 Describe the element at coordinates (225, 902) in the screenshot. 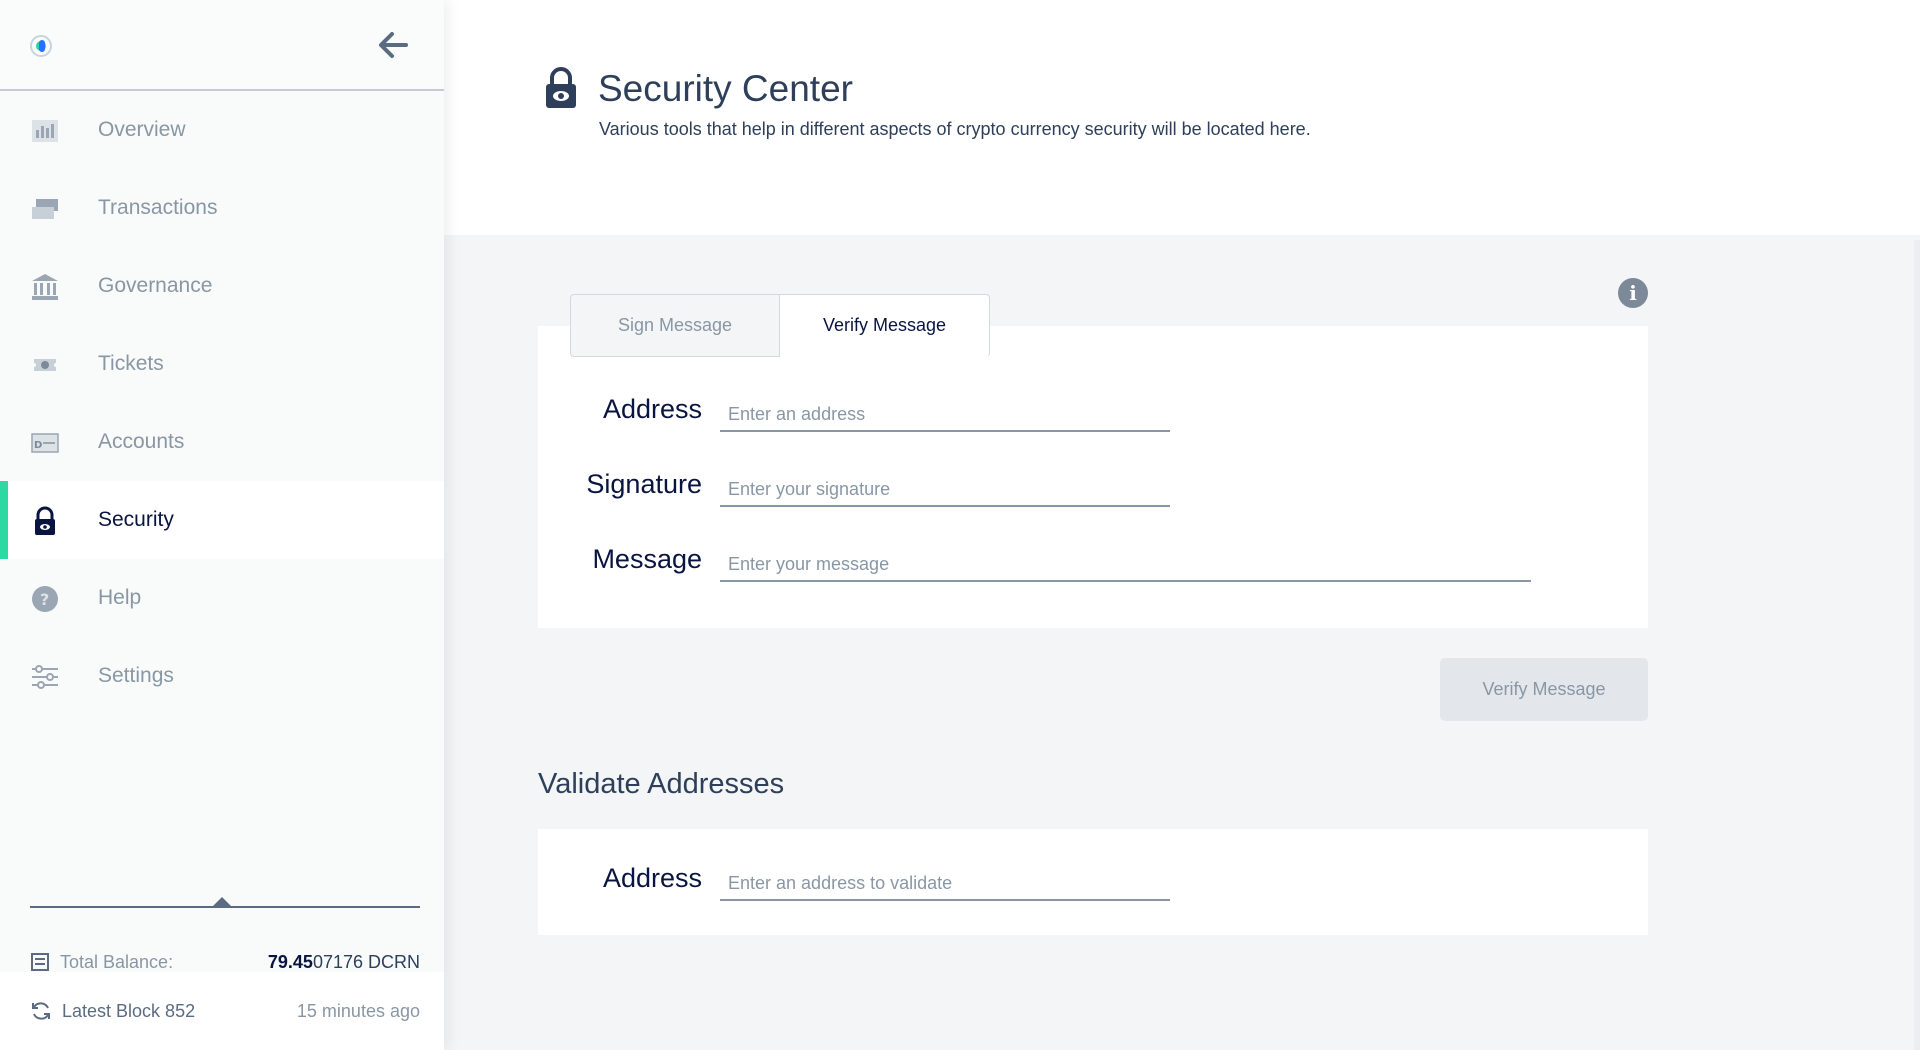

I see `footer-divider` at that location.